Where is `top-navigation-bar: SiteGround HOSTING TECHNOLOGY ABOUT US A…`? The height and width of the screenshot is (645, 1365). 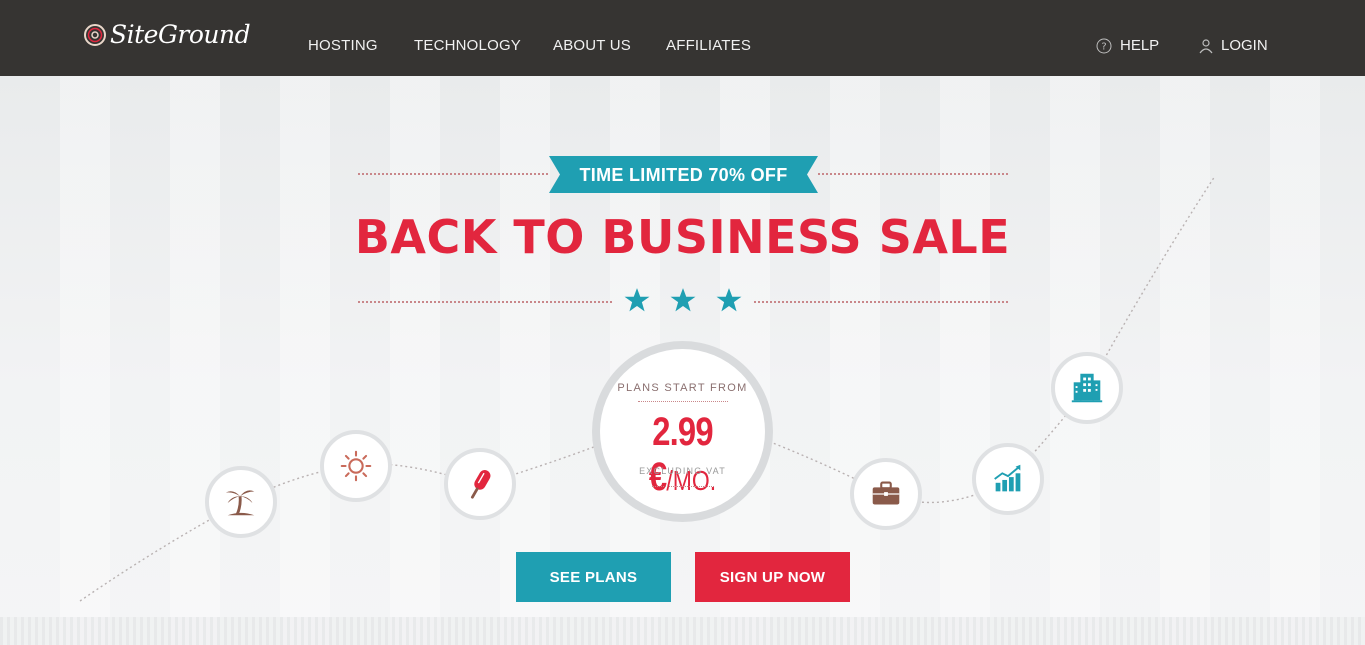
top-navigation-bar: SiteGround HOSTING TECHNOLOGY ABOUT US A… is located at coordinates (682, 38).